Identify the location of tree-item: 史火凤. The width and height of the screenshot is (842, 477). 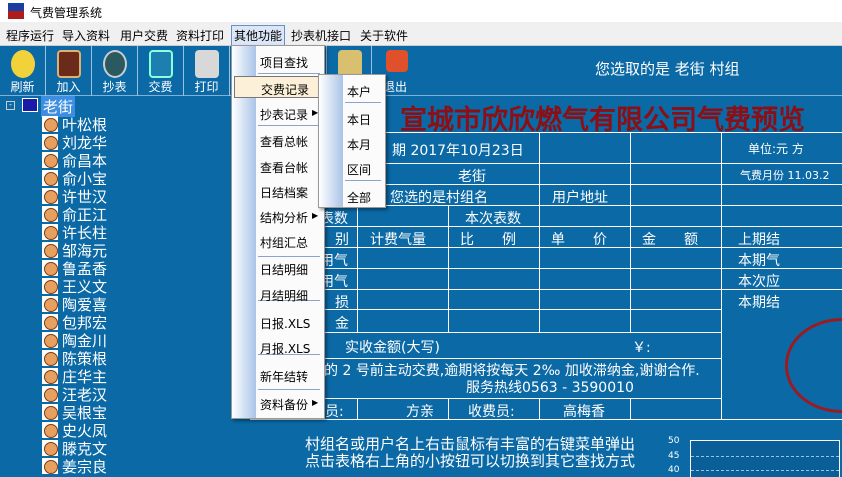
(74, 431).